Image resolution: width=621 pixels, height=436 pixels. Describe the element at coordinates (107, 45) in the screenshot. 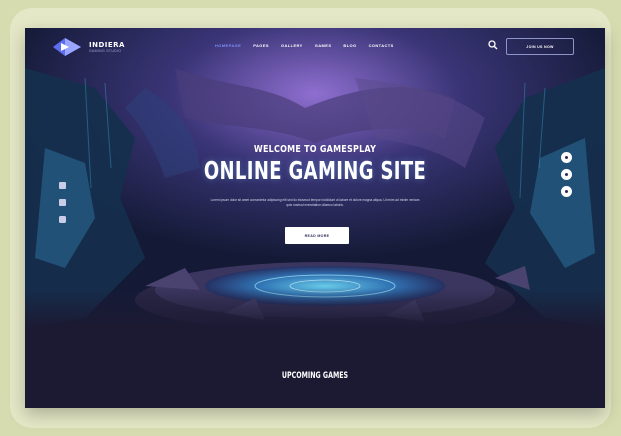

I see `brand-name: INDIERA` at that location.